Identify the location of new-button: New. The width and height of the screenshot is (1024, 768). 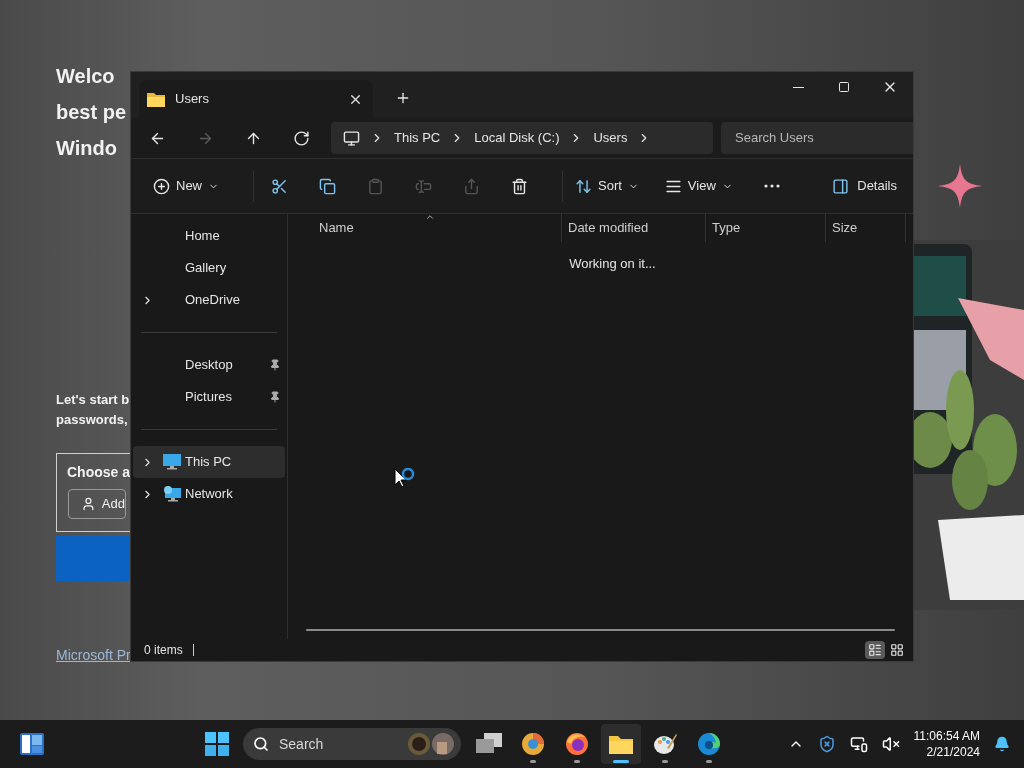
(186, 186).